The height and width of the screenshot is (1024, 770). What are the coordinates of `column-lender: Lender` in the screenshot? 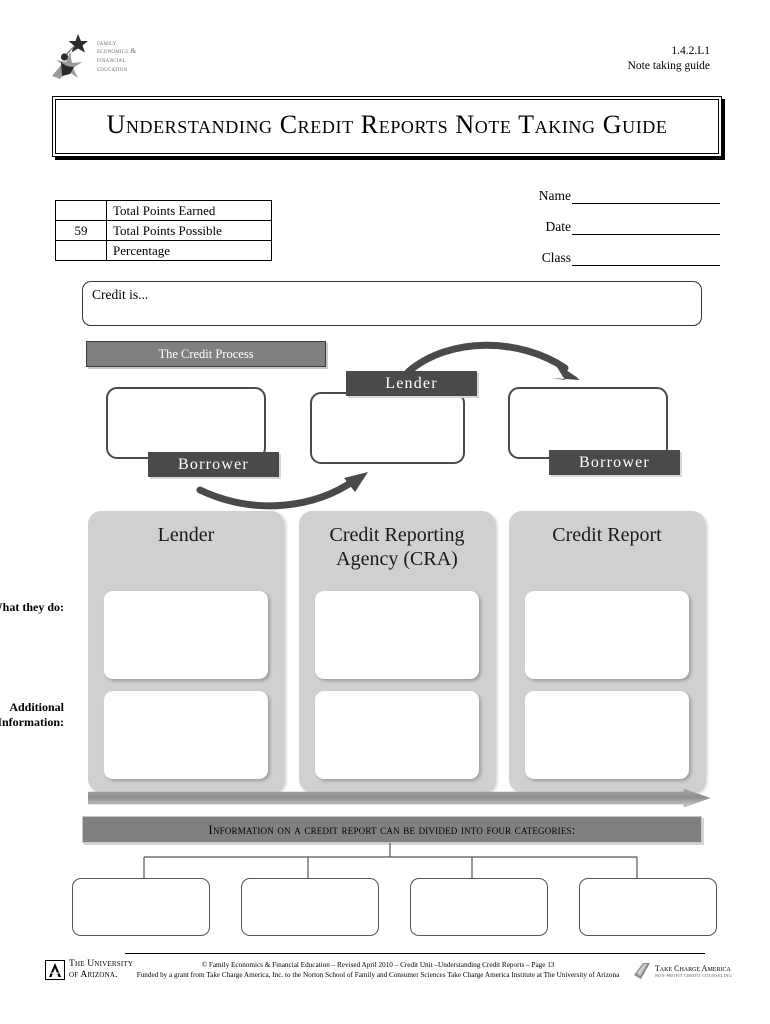 It's located at (186, 651).